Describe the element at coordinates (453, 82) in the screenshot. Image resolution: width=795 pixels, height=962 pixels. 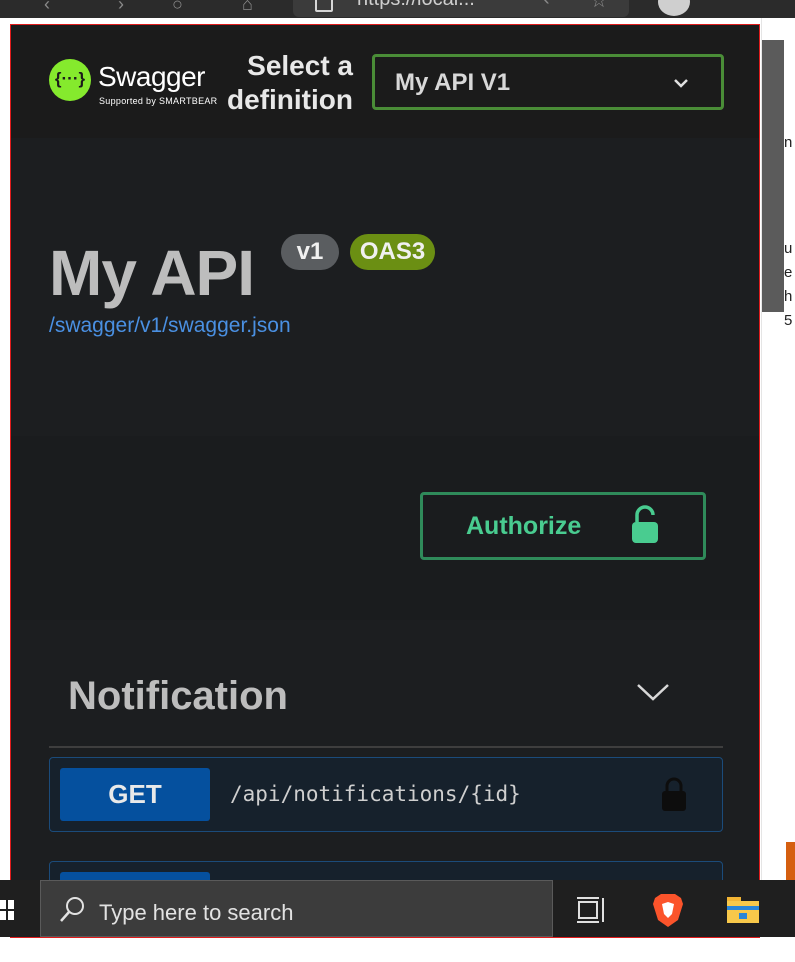
I see `definition-select-value: My API V1` at that location.